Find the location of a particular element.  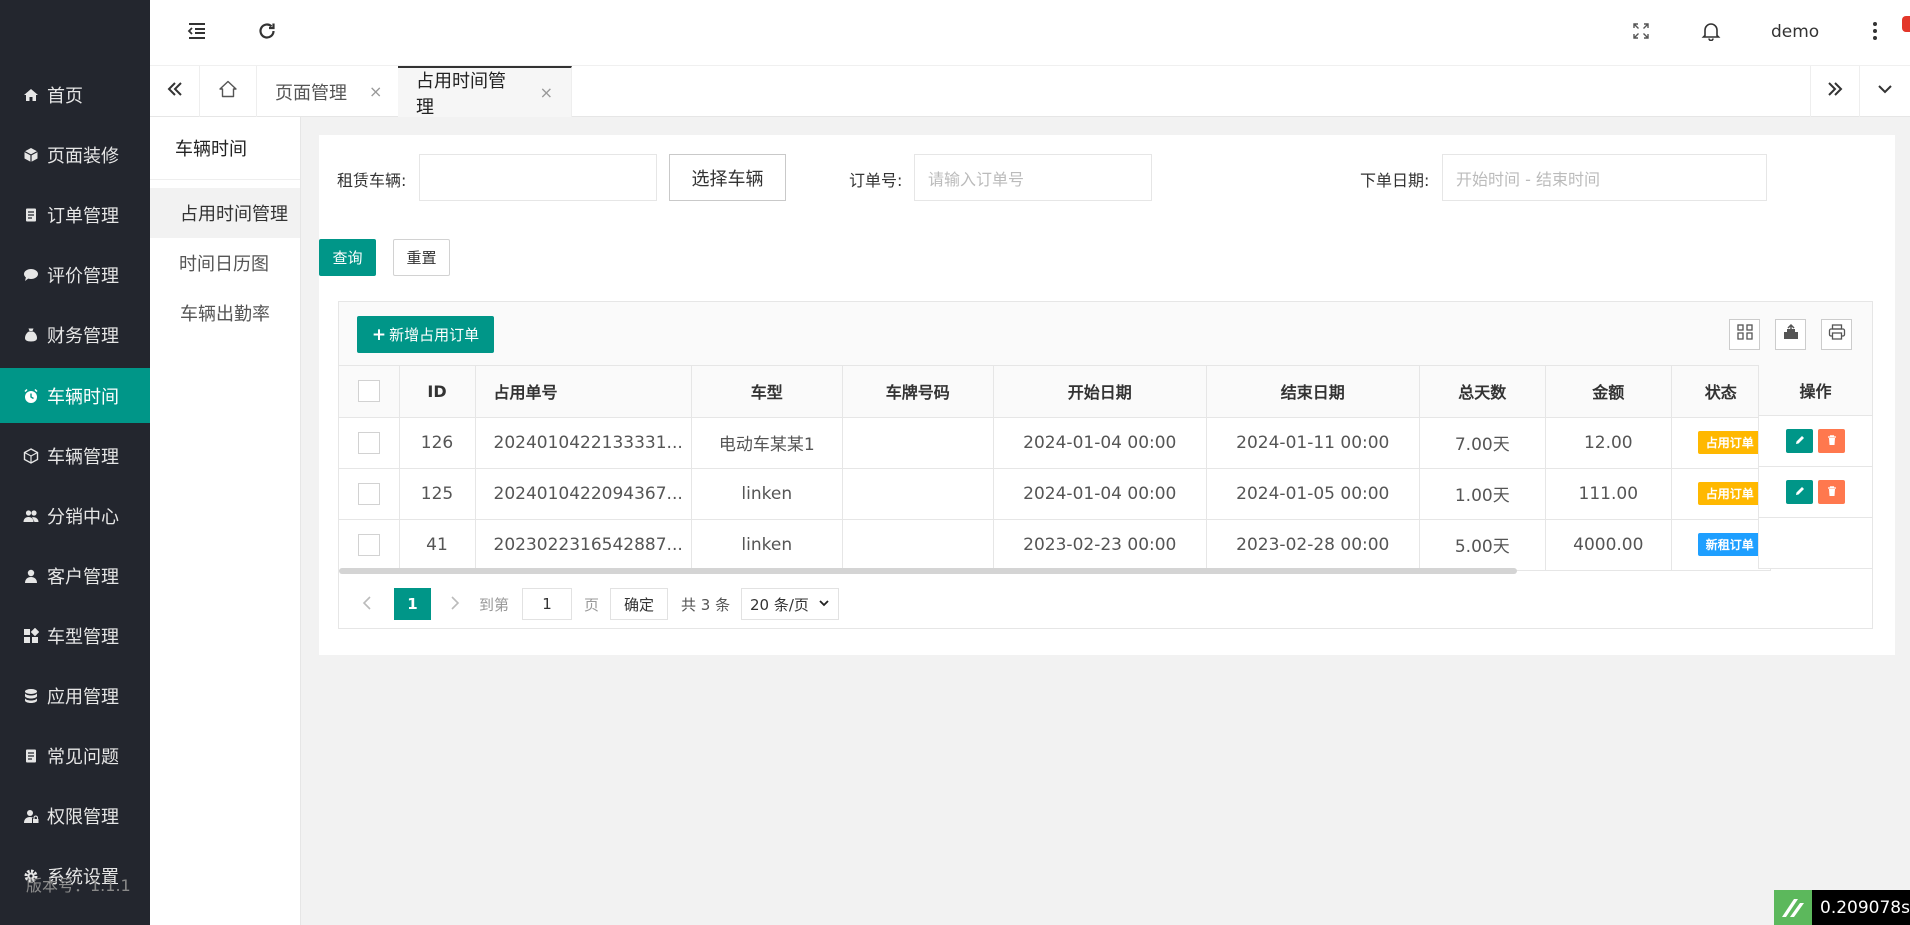

col-header-order-no: 占用单号 is located at coordinates (583, 392).